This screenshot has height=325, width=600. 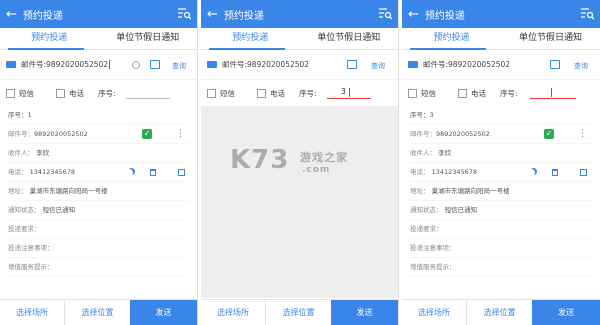 I want to click on tab-bar: 预约投递 单位节假日通知, so click(x=98, y=39).